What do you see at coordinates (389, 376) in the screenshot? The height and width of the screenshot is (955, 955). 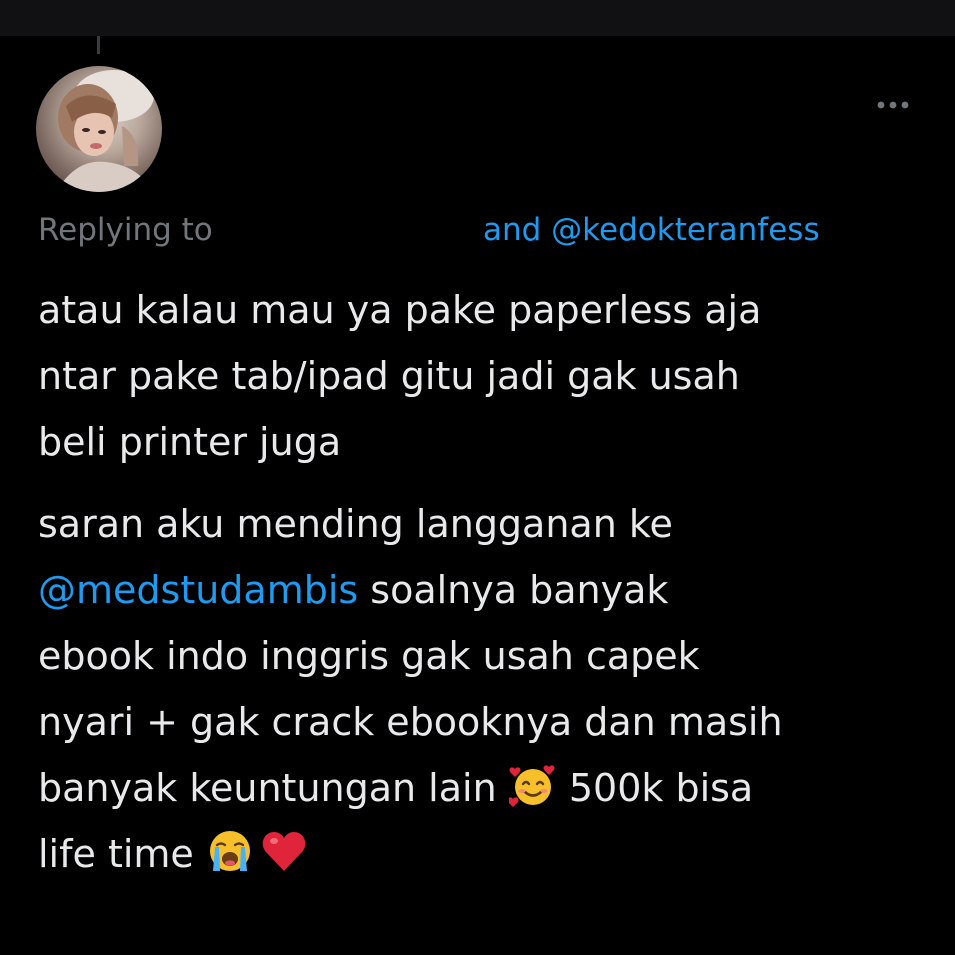 I see `text-line: ntar pake tab/ipad gitu jadi gak usah` at bounding box center [389, 376].